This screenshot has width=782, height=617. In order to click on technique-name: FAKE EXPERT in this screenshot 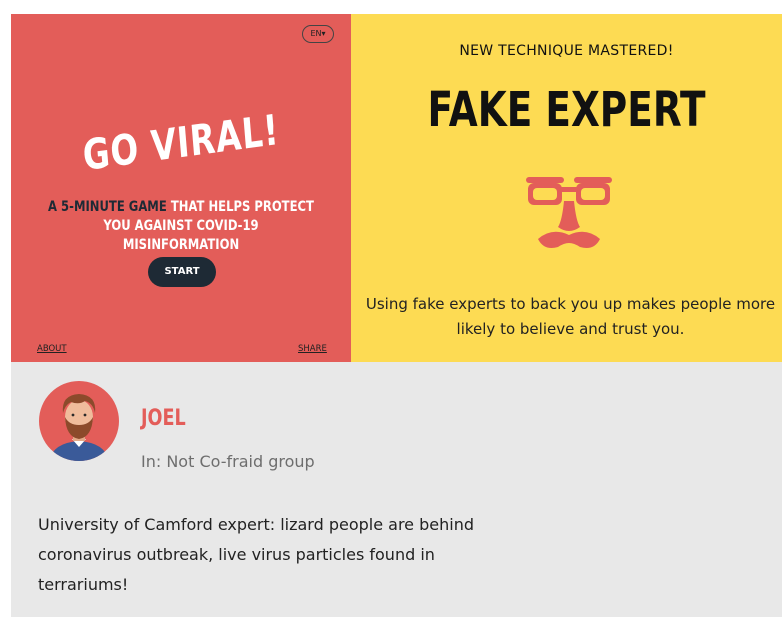, I will do `click(566, 110)`.